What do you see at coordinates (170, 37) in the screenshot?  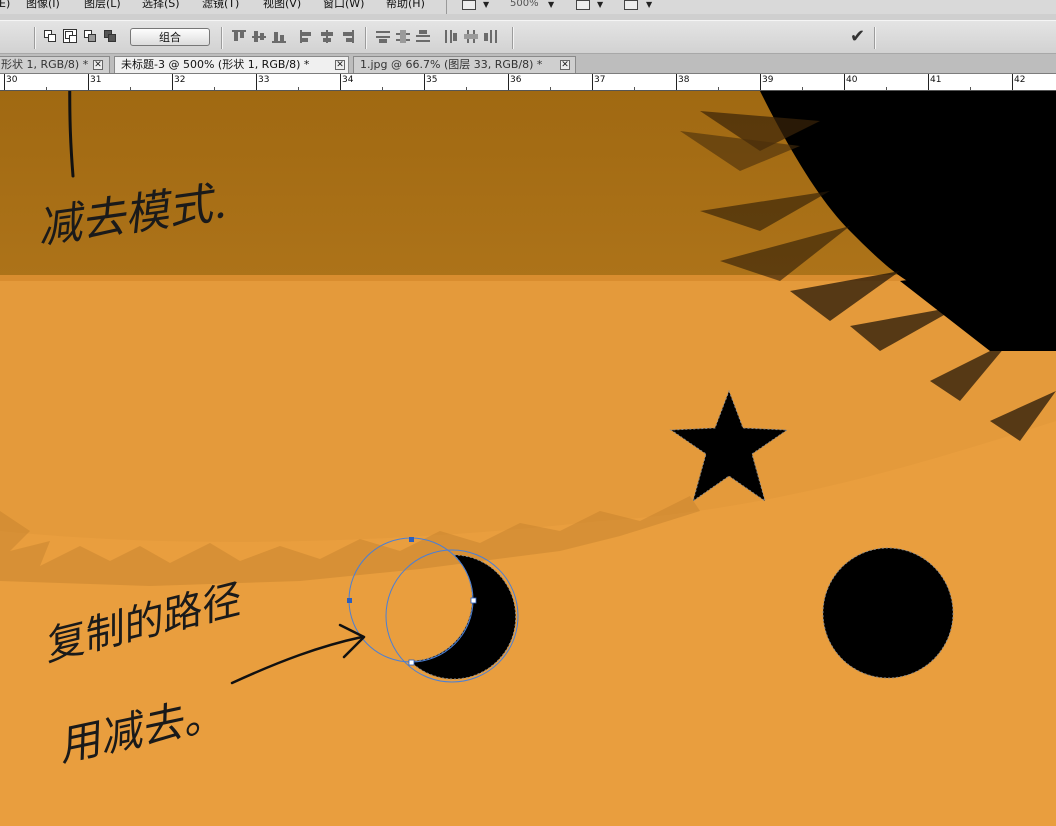 I see `combine-button: 组合` at bounding box center [170, 37].